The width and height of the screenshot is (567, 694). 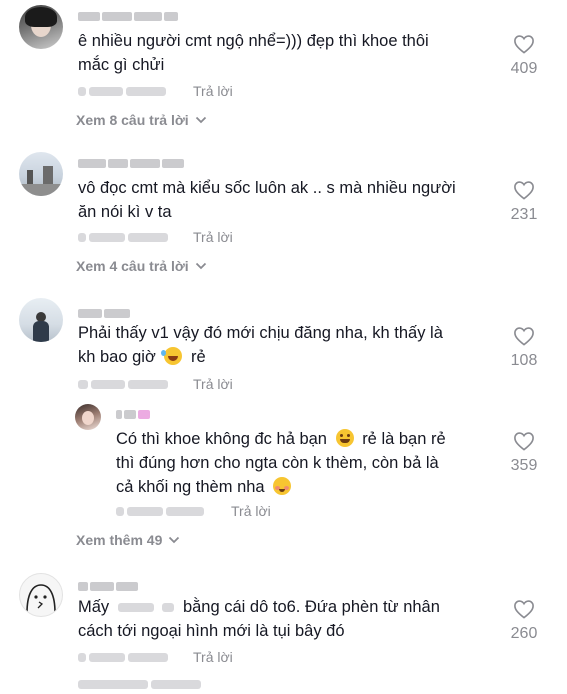 What do you see at coordinates (524, 633) in the screenshot?
I see `like-count: 260` at bounding box center [524, 633].